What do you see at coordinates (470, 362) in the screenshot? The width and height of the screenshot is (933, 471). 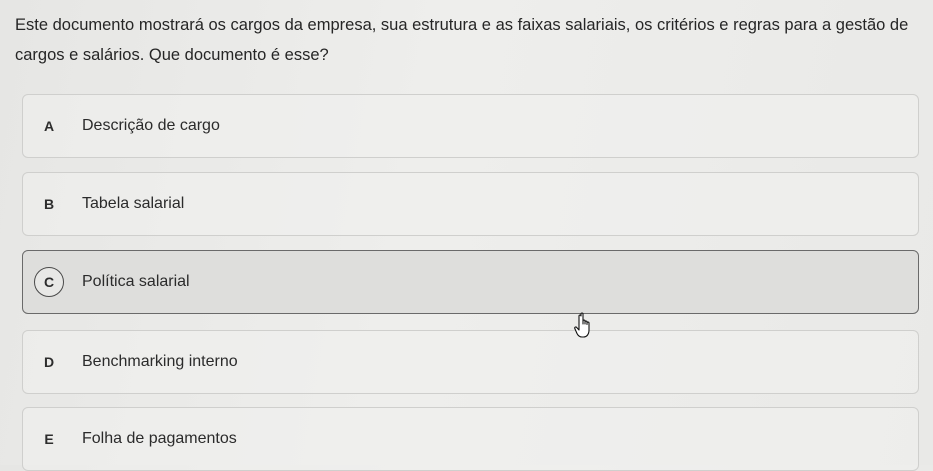 I see `option-d: D Benchmarking interno` at bounding box center [470, 362].